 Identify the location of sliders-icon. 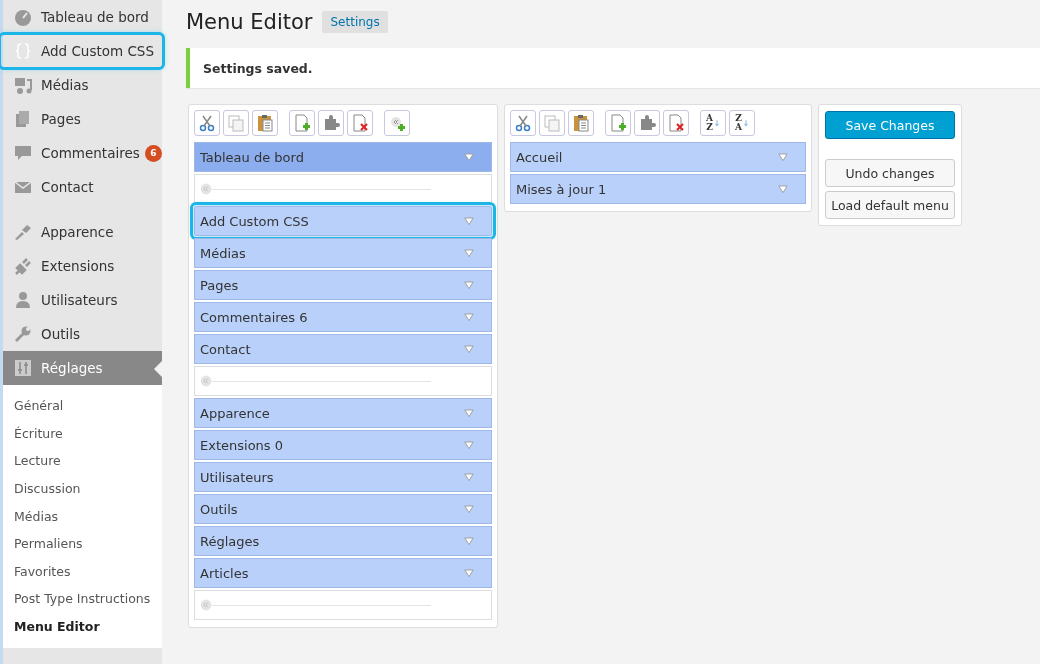
(23, 368).